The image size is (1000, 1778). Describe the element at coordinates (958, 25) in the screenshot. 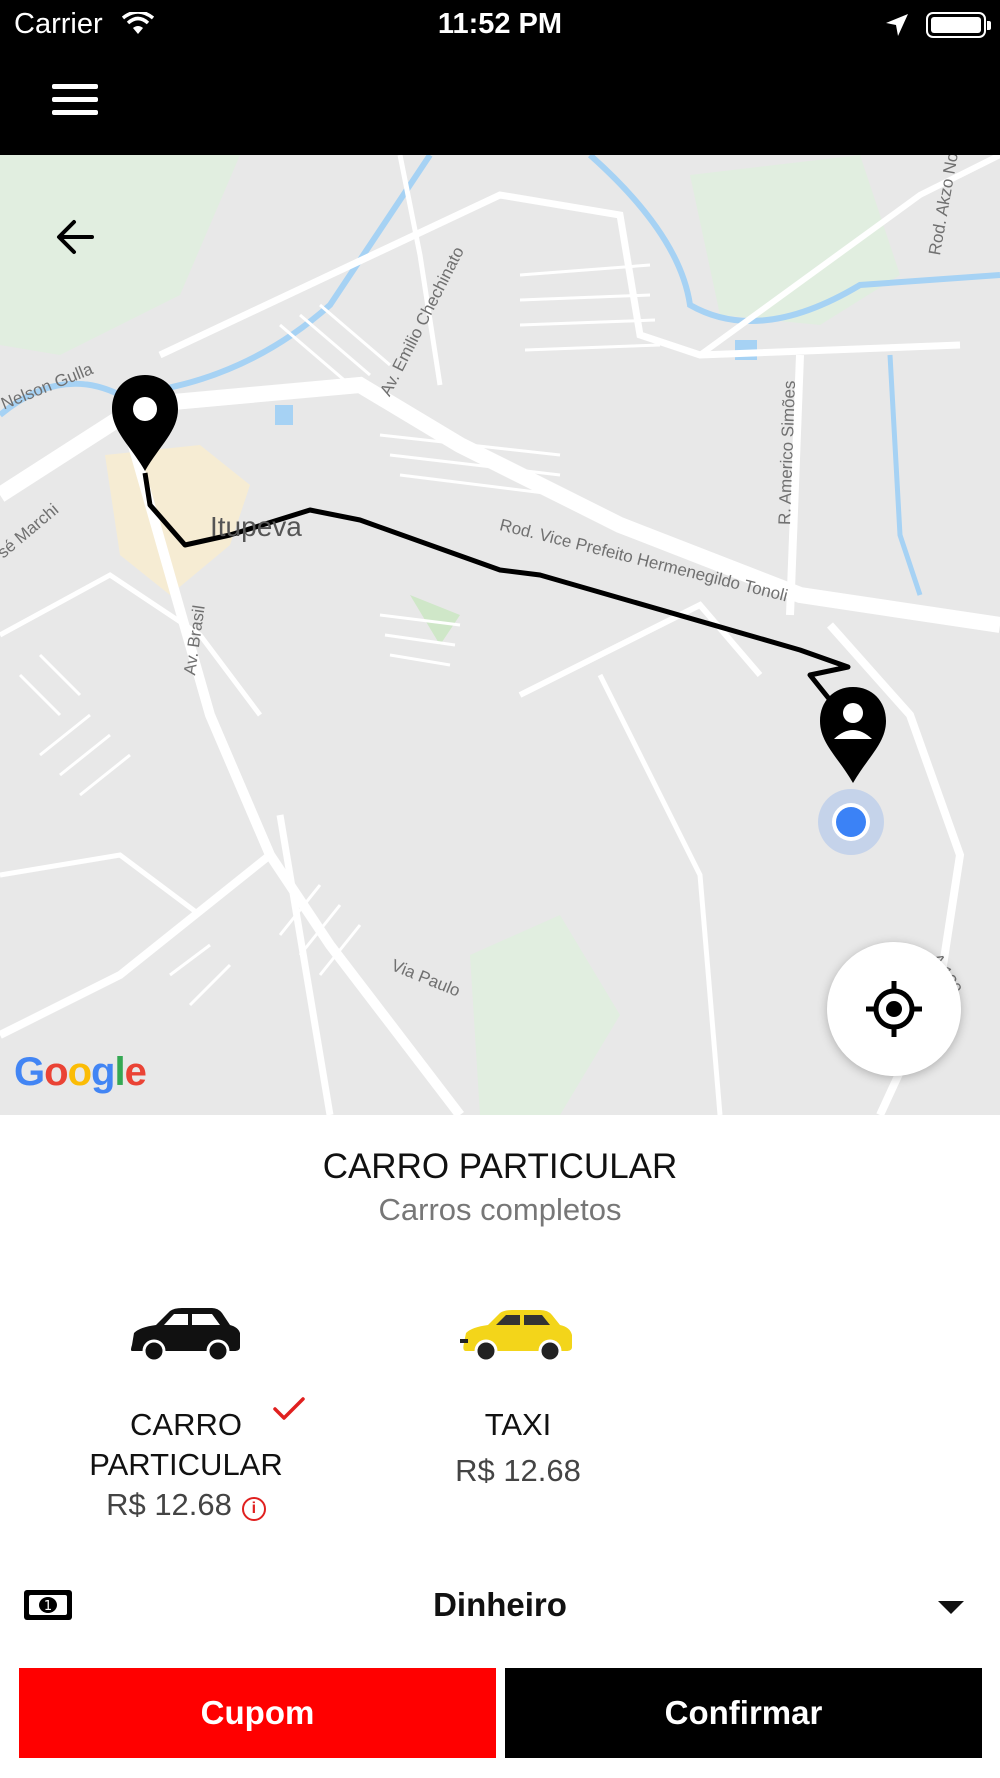

I see `battery-icon` at that location.